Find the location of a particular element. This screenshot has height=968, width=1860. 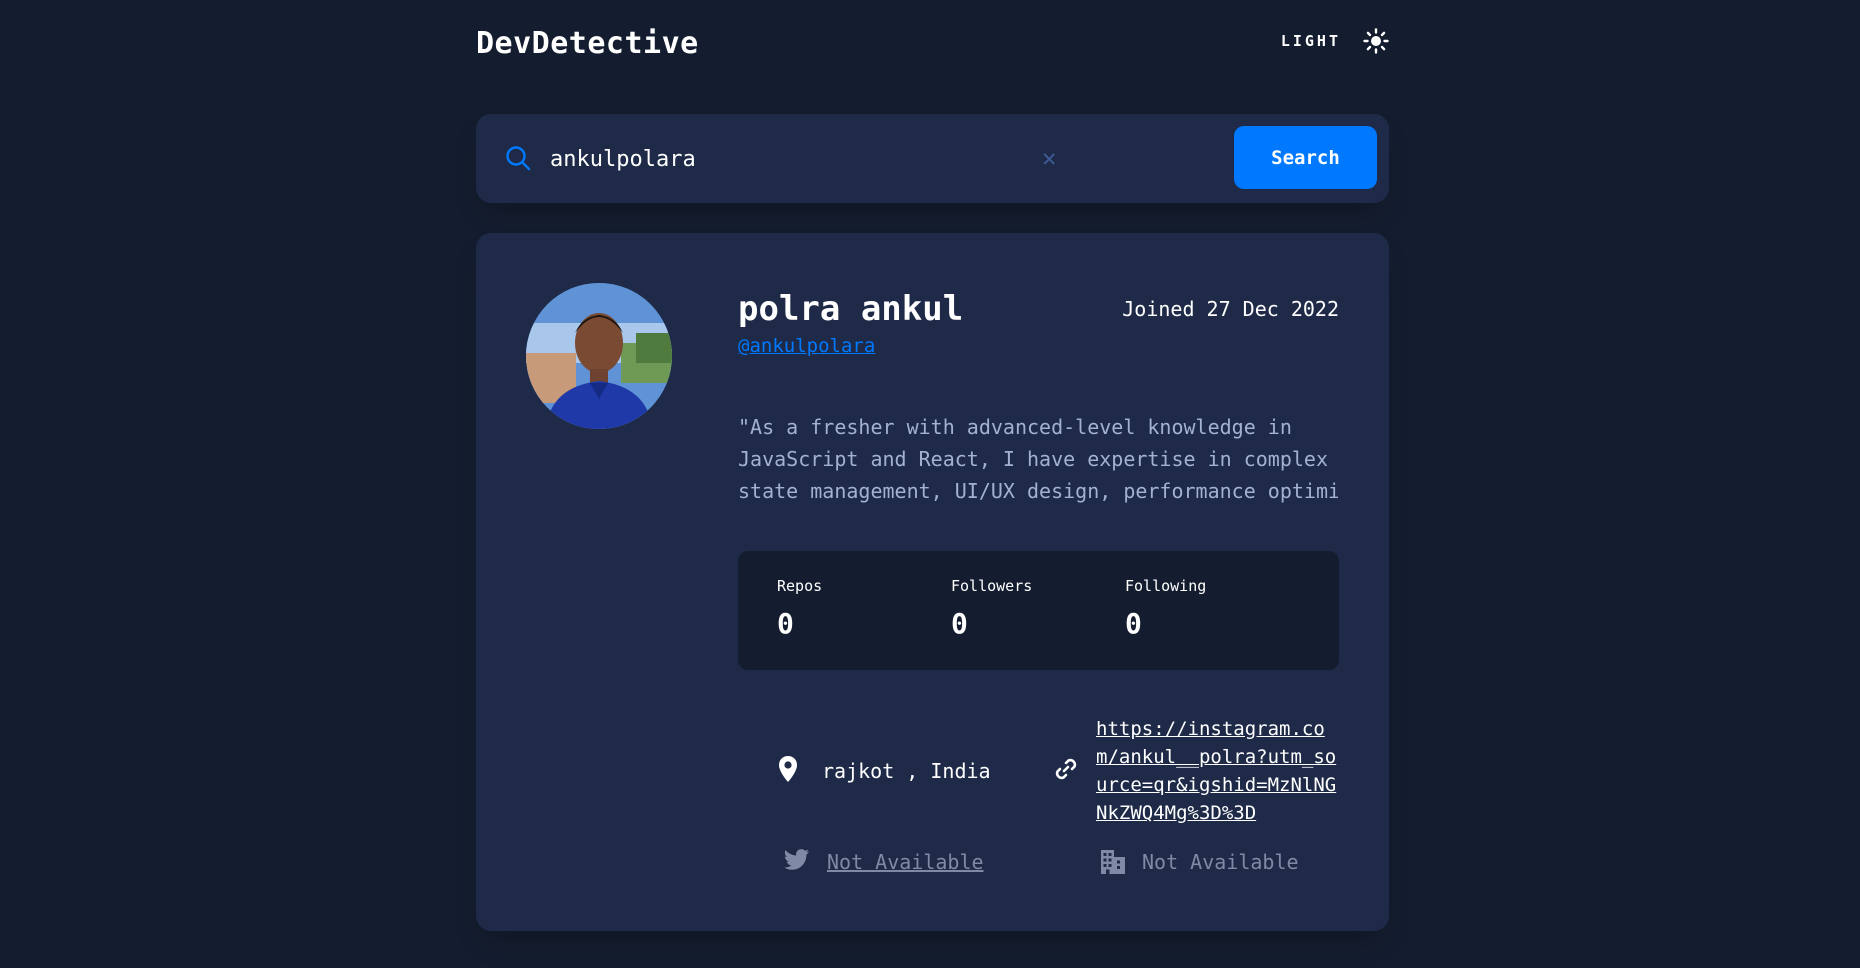

twitter-icon is located at coordinates (797, 862).